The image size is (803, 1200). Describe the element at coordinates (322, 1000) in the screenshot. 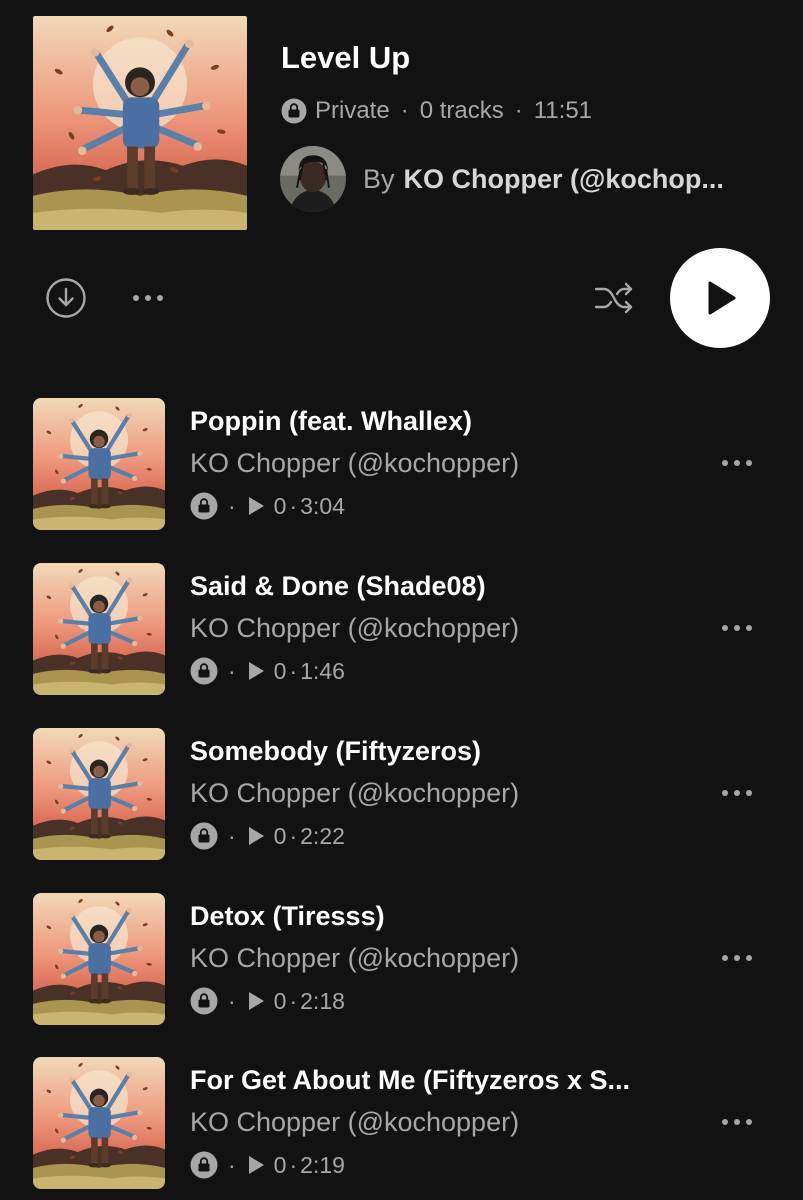

I see `track-duration: 2:18` at that location.